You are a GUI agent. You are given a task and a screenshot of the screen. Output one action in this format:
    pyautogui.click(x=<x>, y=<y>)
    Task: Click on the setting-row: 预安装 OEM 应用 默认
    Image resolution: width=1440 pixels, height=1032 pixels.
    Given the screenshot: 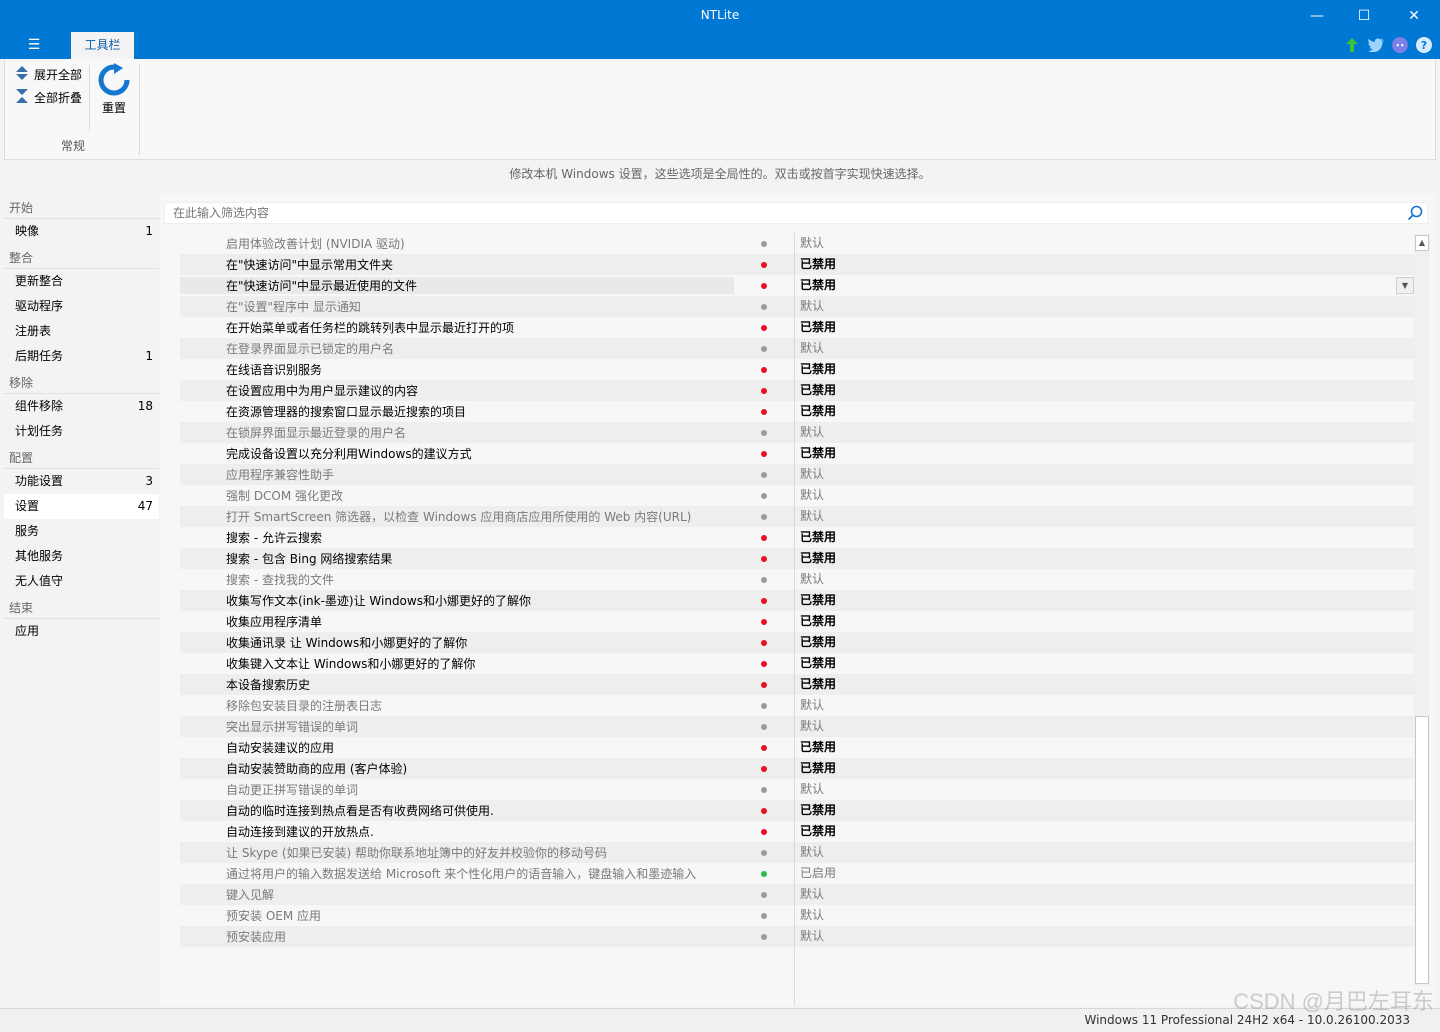 What is the action you would take?
    pyautogui.click(x=797, y=915)
    